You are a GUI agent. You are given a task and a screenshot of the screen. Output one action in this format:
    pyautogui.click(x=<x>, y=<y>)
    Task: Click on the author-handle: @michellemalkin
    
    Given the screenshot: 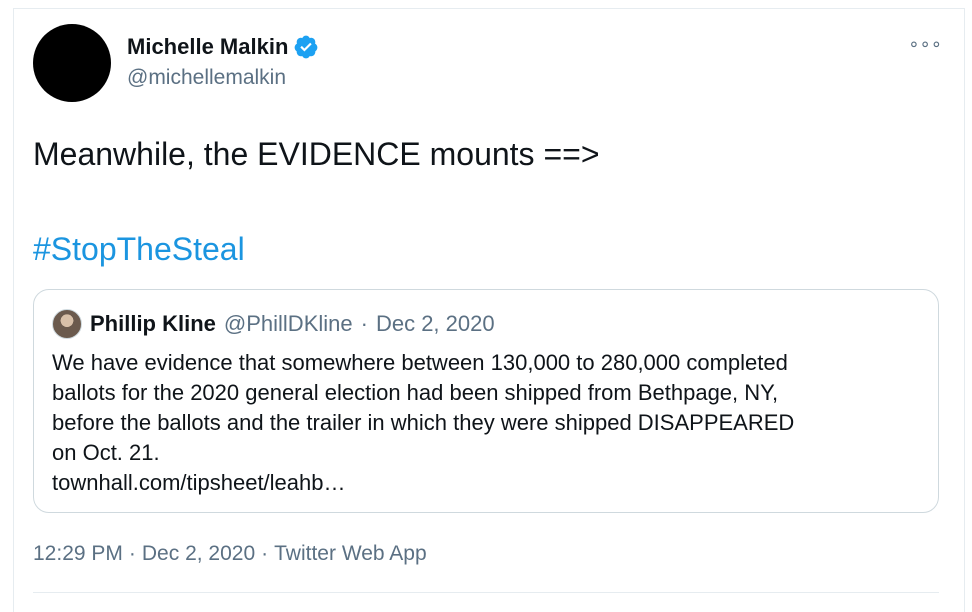 What is the action you would take?
    pyautogui.click(x=206, y=78)
    